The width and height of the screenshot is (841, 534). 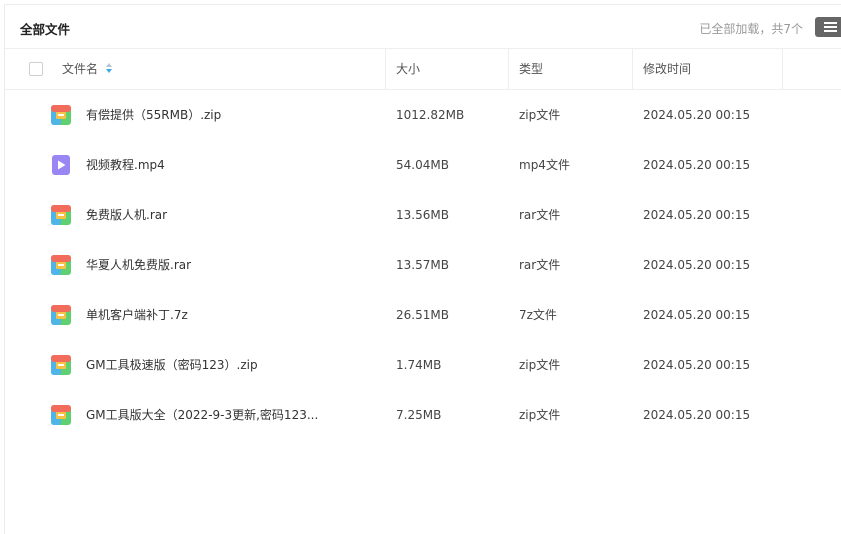 I want to click on table-row: 视频教程.mp4 54.04MB mp4文件 2024.05.20 00:15, so click(x=423, y=165).